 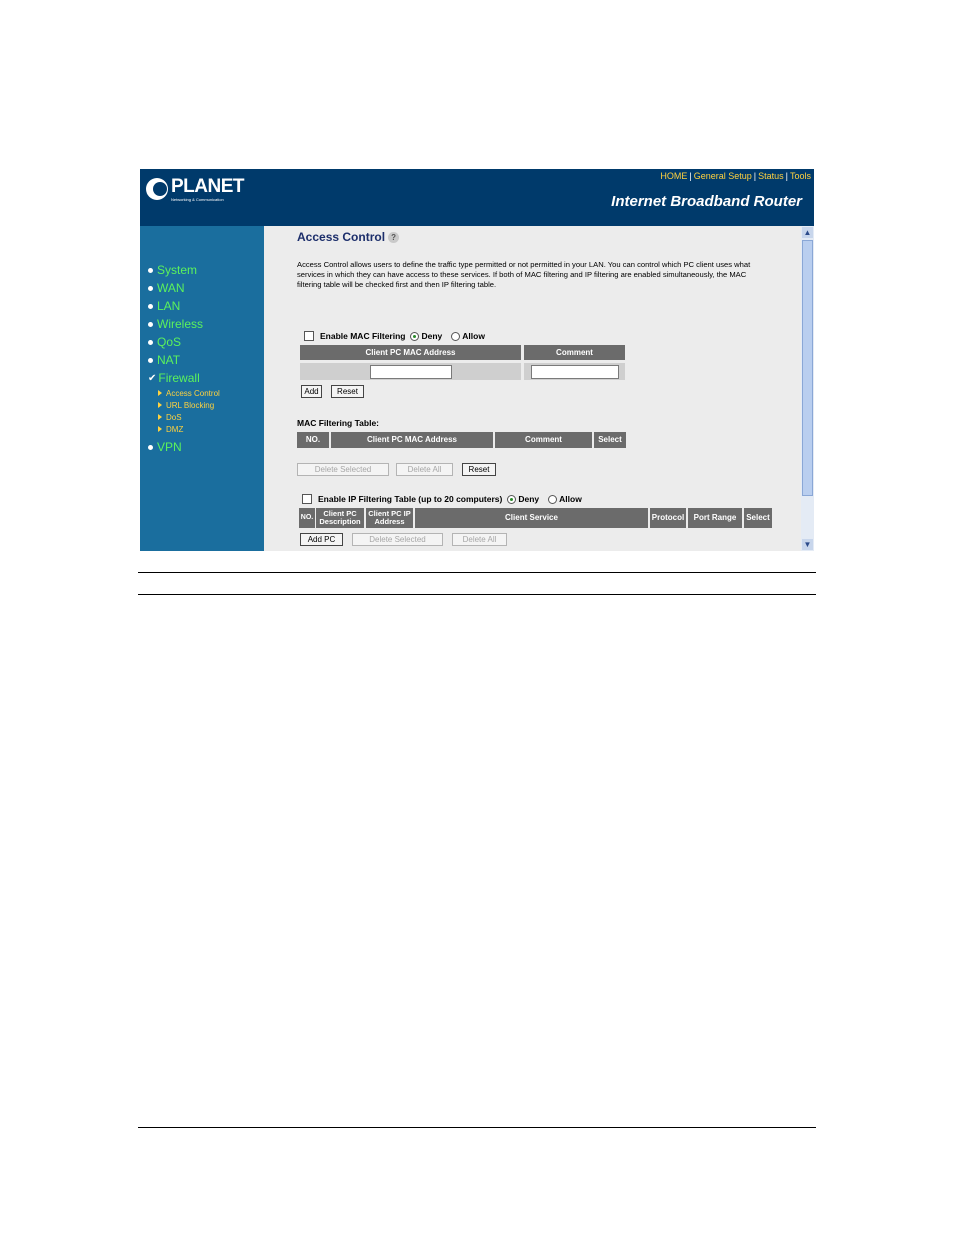 What do you see at coordinates (197, 199) in the screenshot?
I see `brand-tagline: Networking & Communication` at bounding box center [197, 199].